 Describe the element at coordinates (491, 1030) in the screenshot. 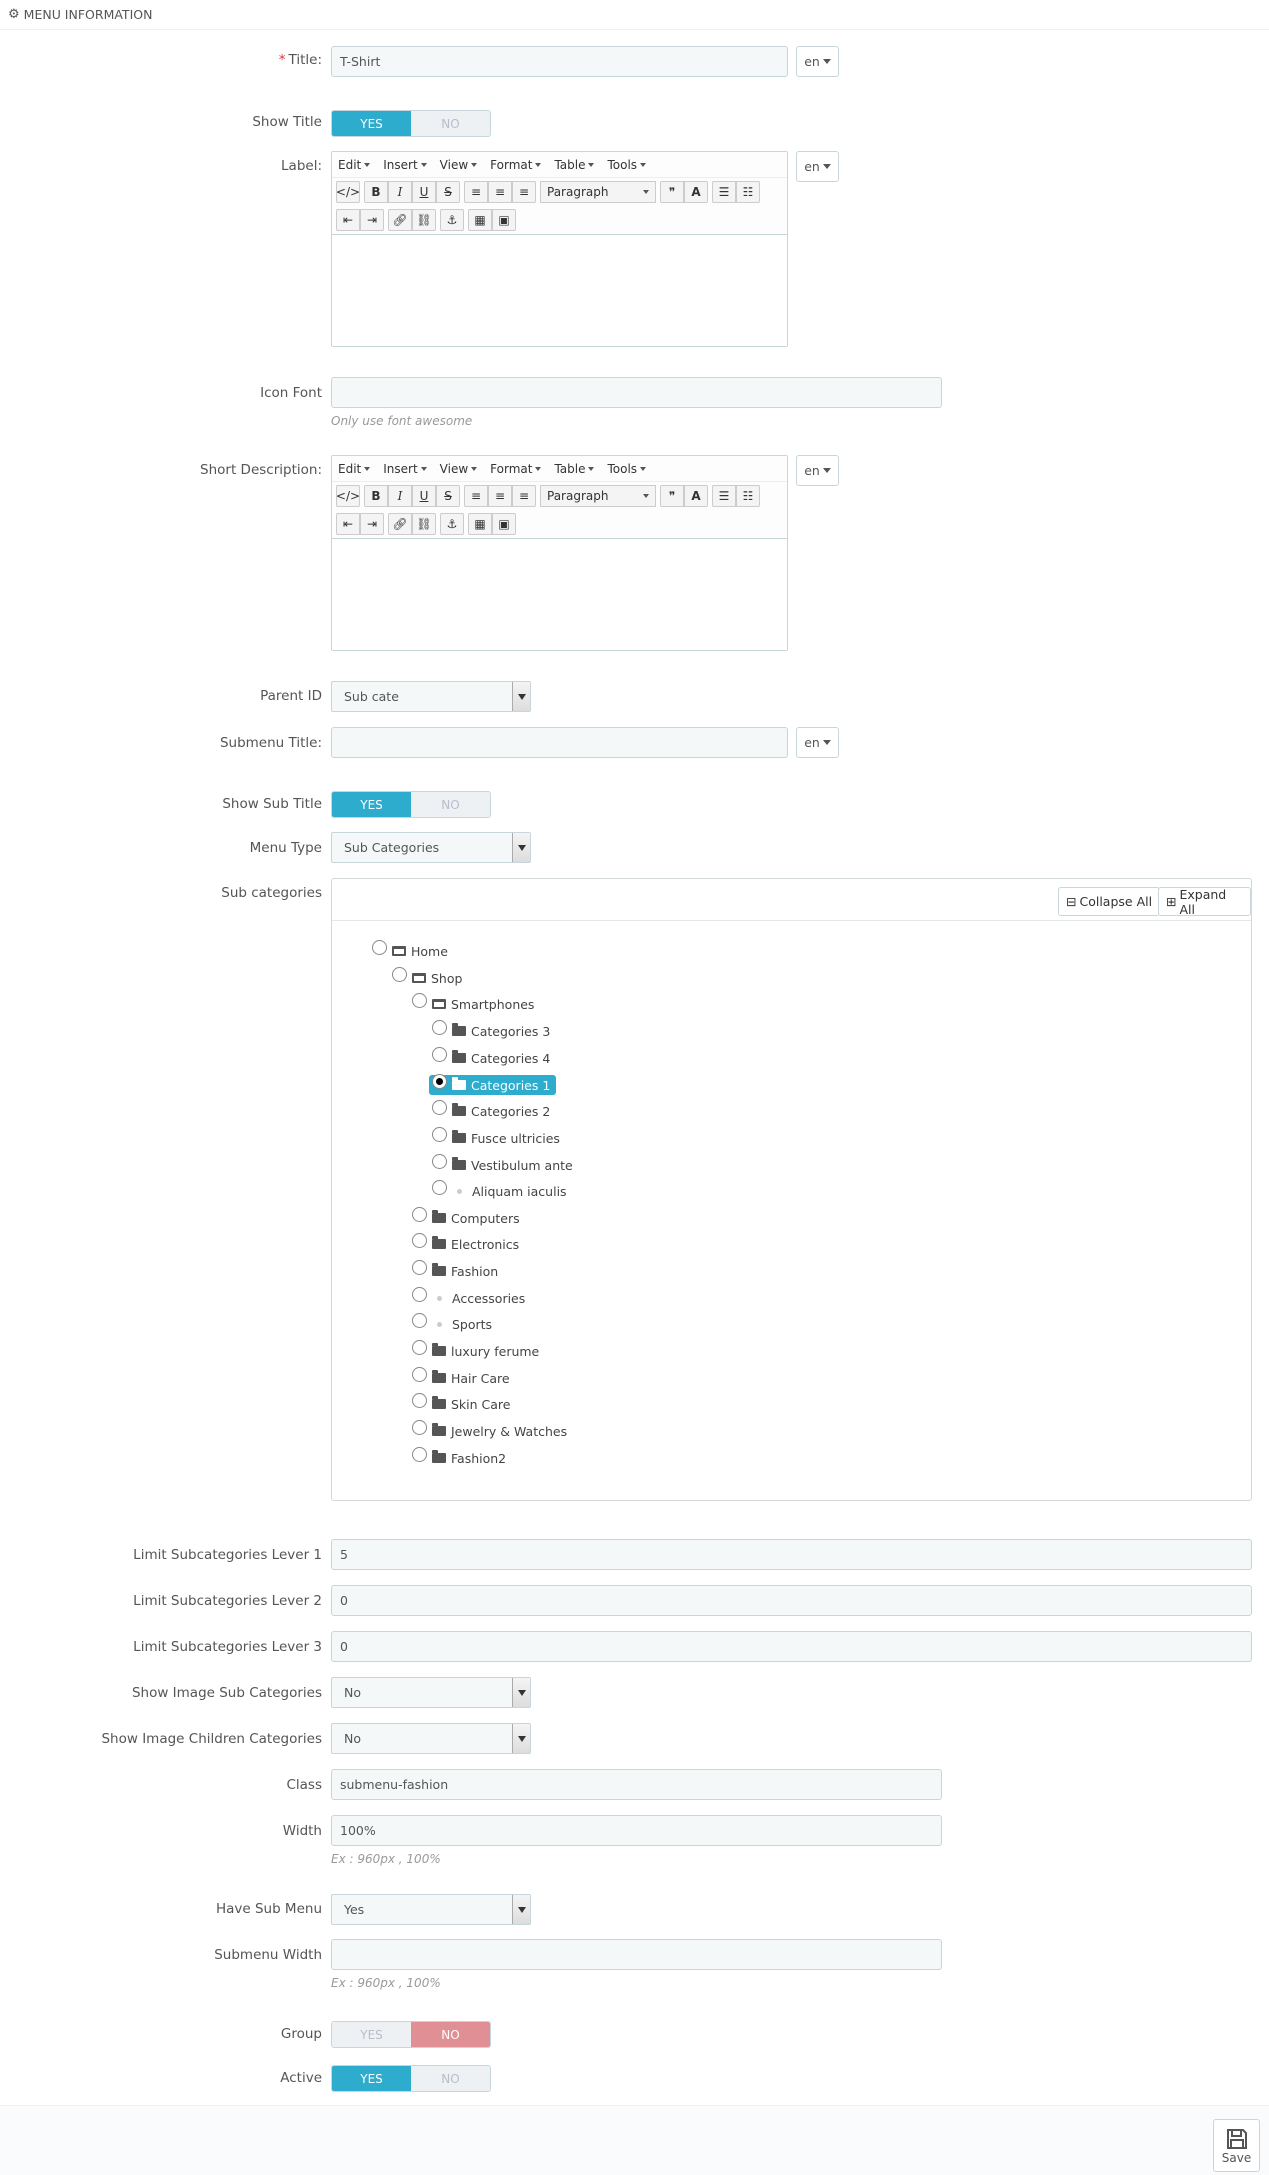

I see `tree-node: Categories 3` at that location.